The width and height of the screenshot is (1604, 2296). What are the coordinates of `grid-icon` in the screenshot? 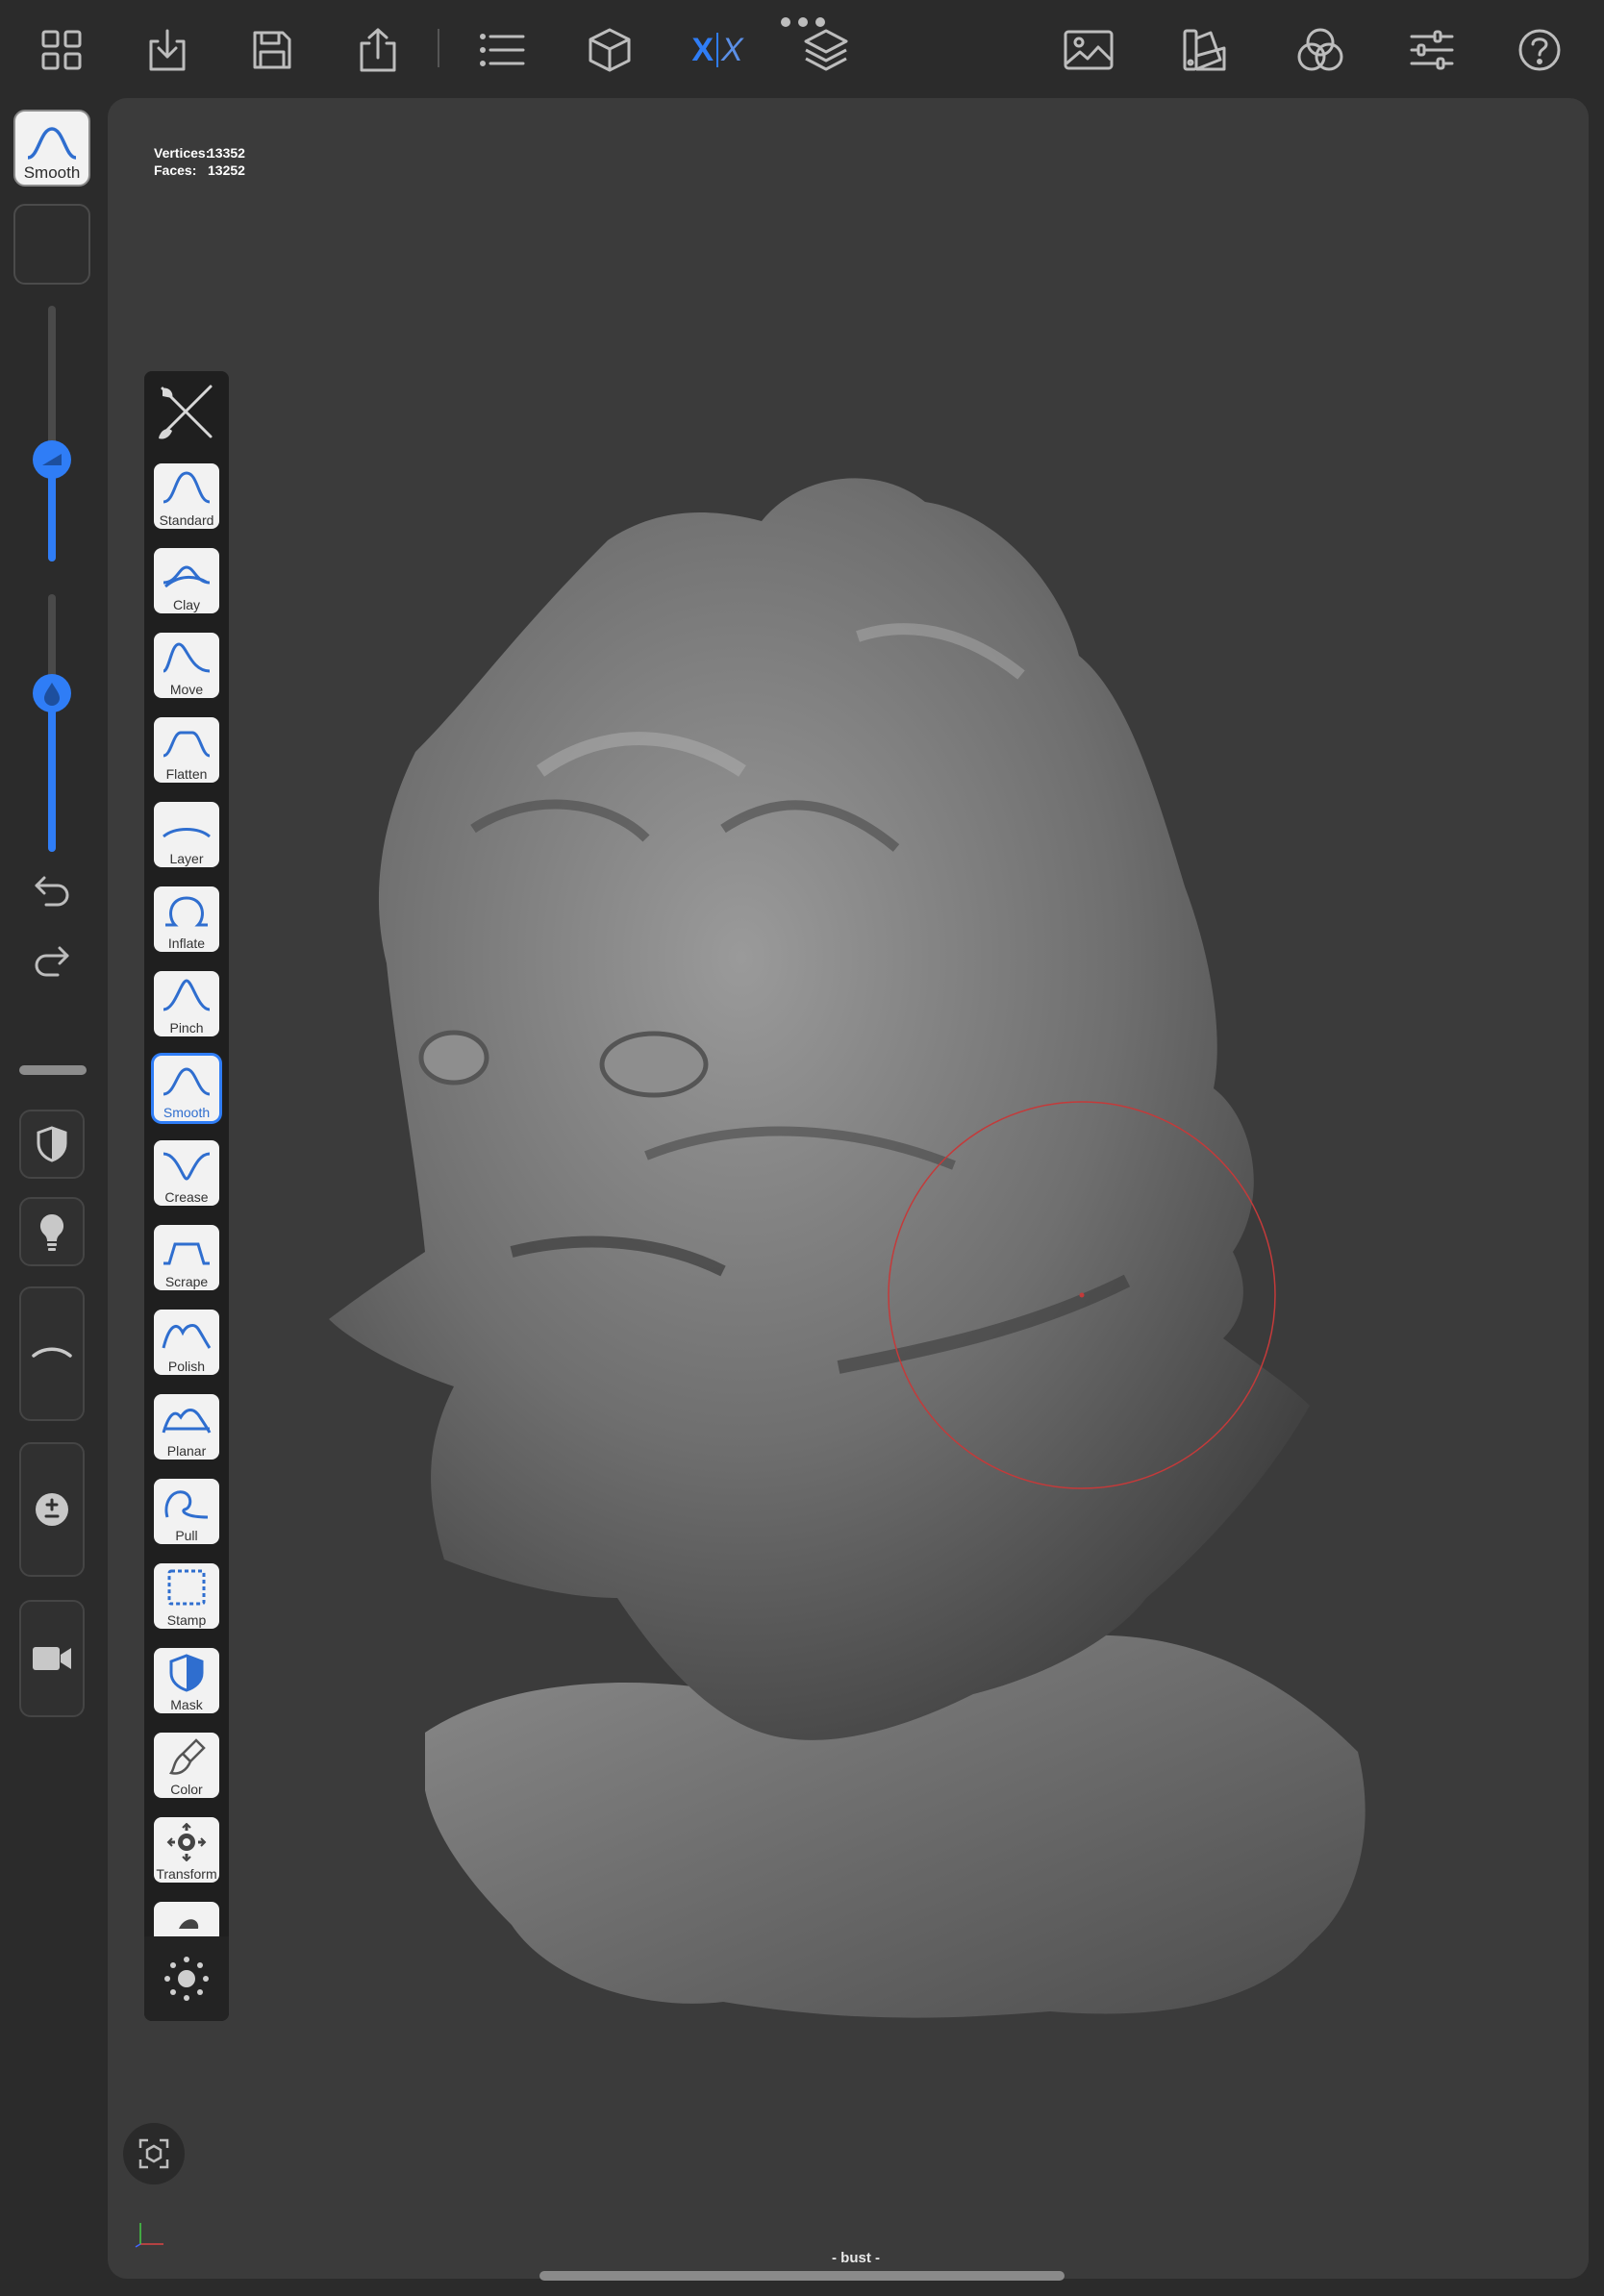 It's located at (61, 50).